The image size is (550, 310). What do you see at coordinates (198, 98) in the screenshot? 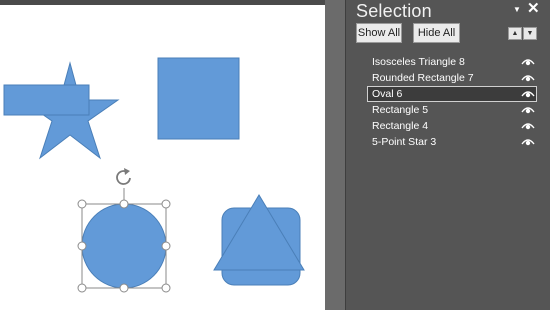
I see `rectangle-5-shape` at bounding box center [198, 98].